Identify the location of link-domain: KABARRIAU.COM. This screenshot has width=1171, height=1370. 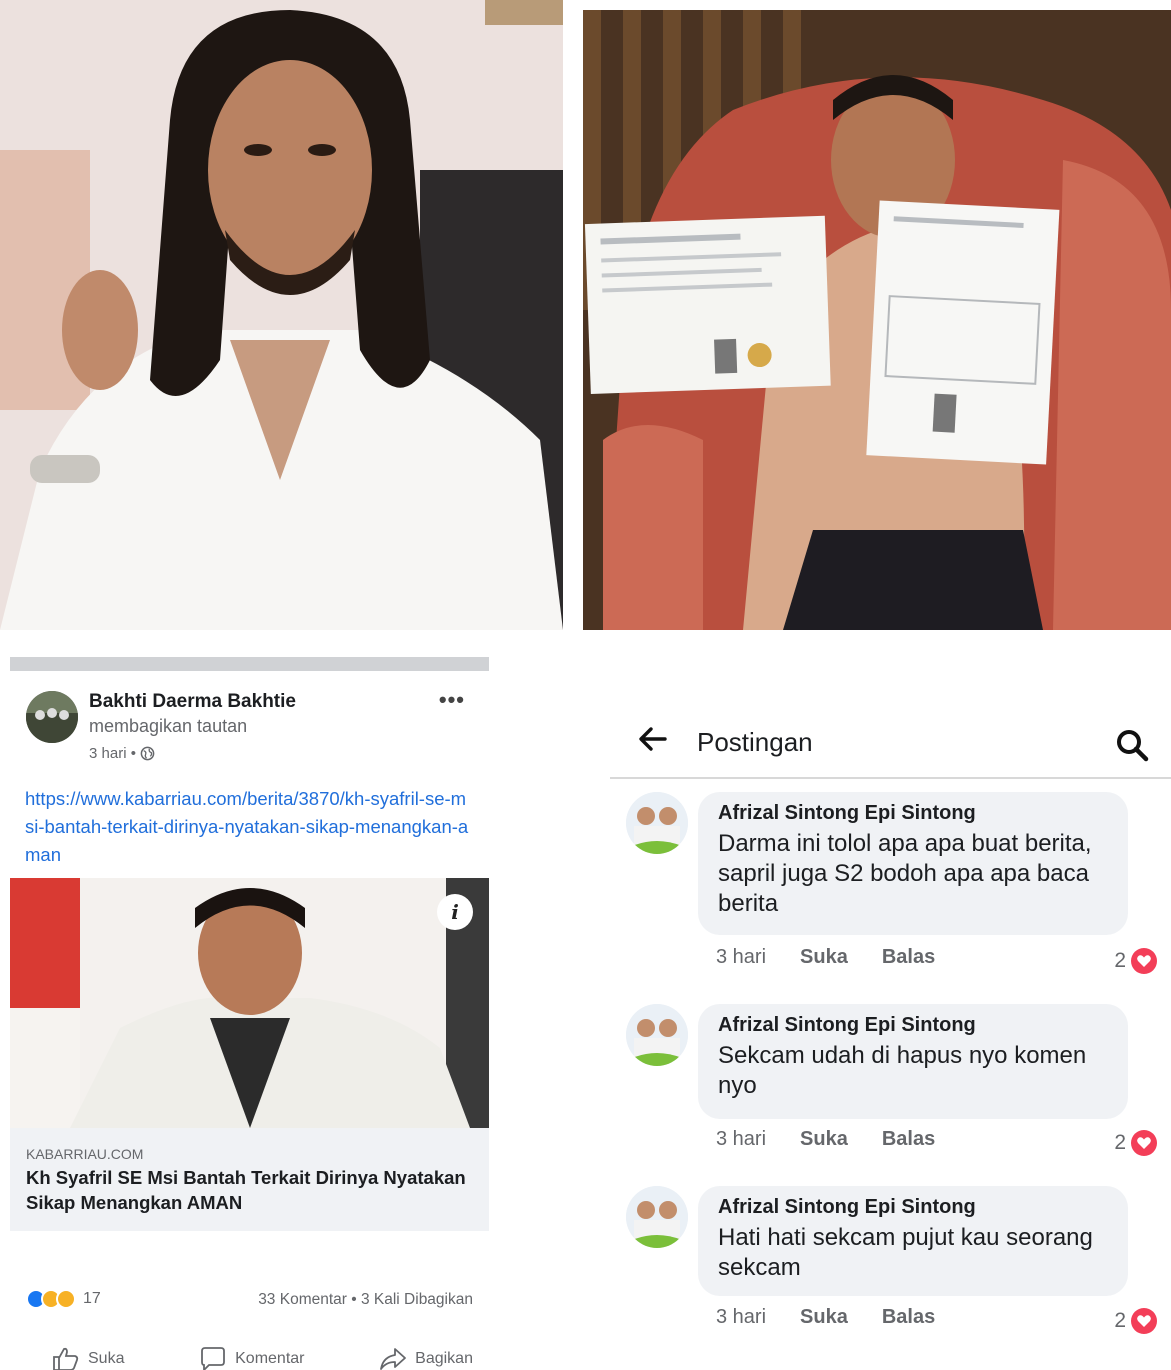
(85, 1154).